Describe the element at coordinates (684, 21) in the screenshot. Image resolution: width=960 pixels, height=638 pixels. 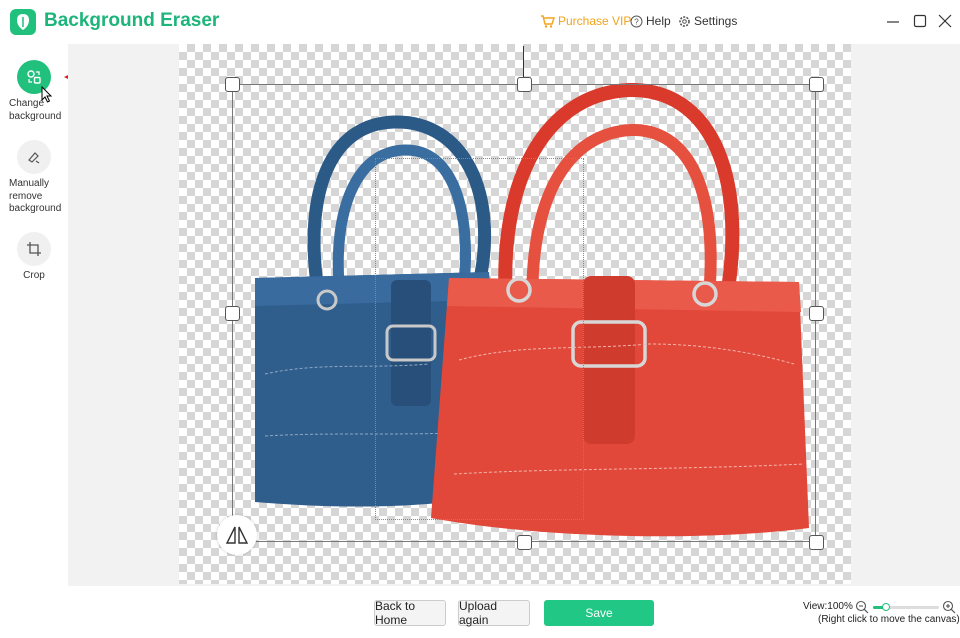
I see `gear-icon` at that location.